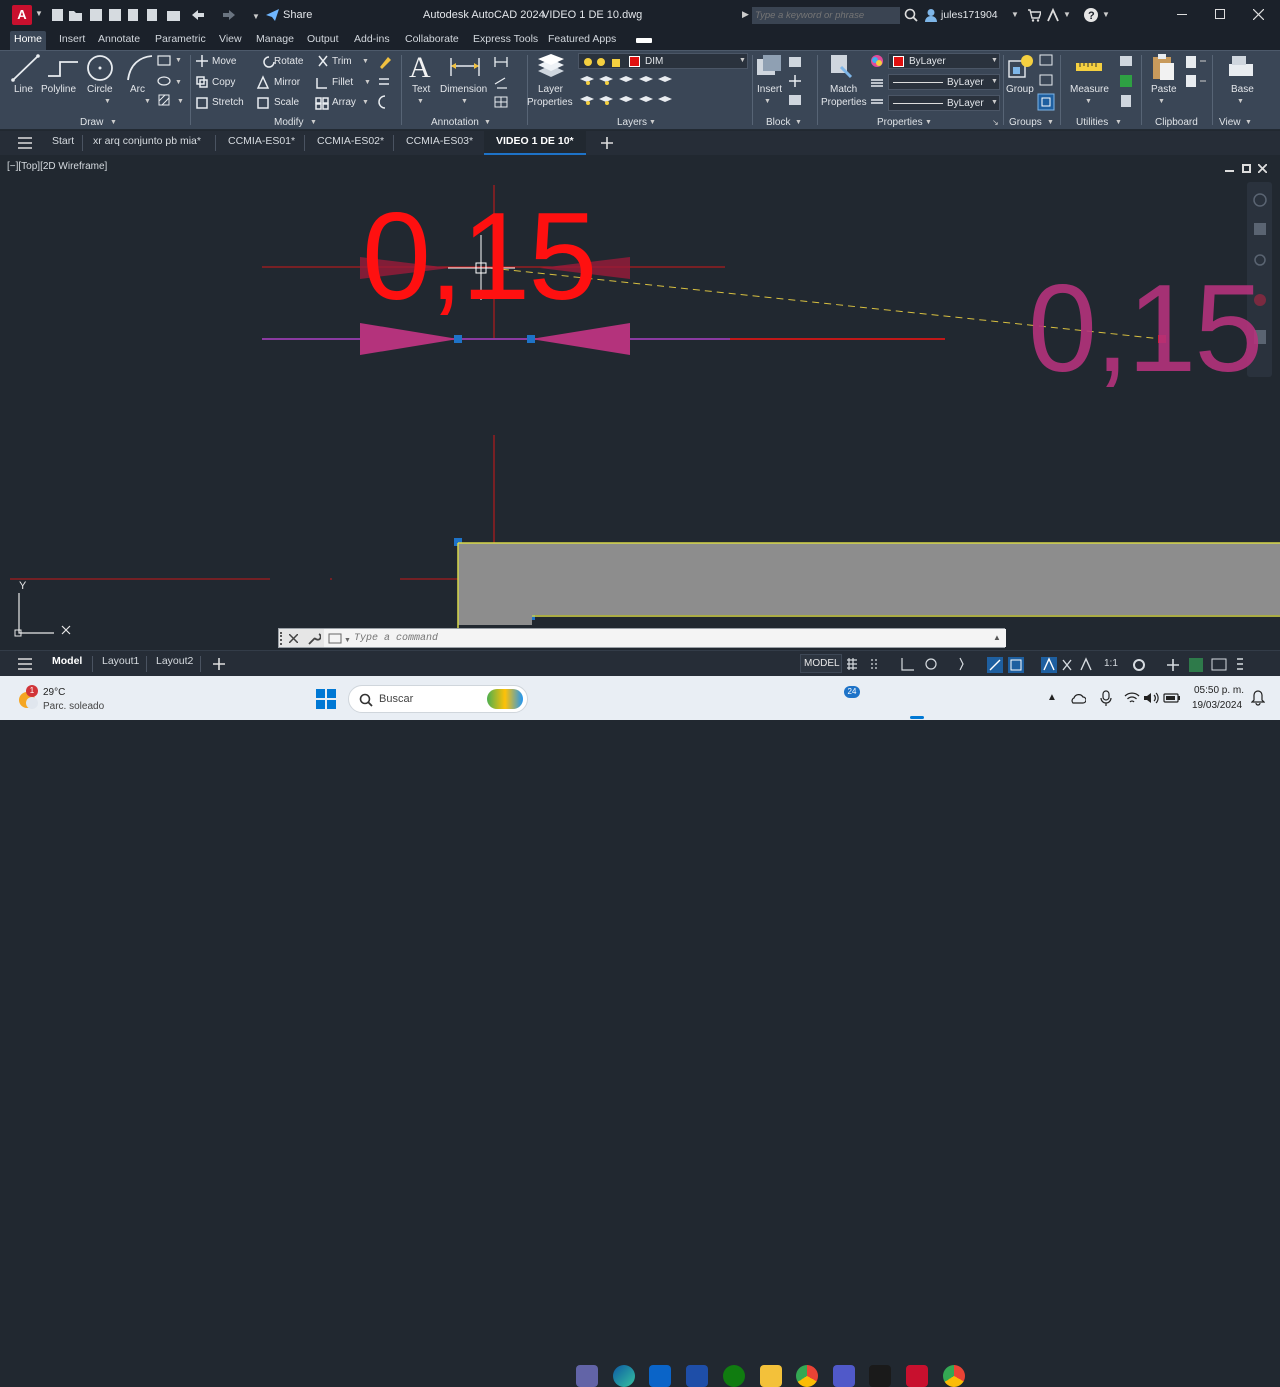 The width and height of the screenshot is (1280, 1387). I want to click on utilities-group-label: Utilities, so click(1092, 122).